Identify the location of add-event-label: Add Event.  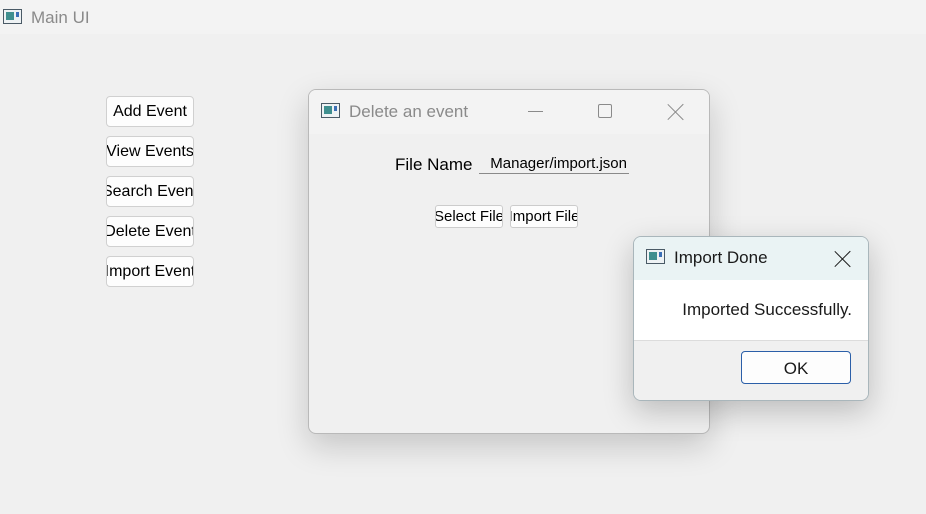
(150, 111).